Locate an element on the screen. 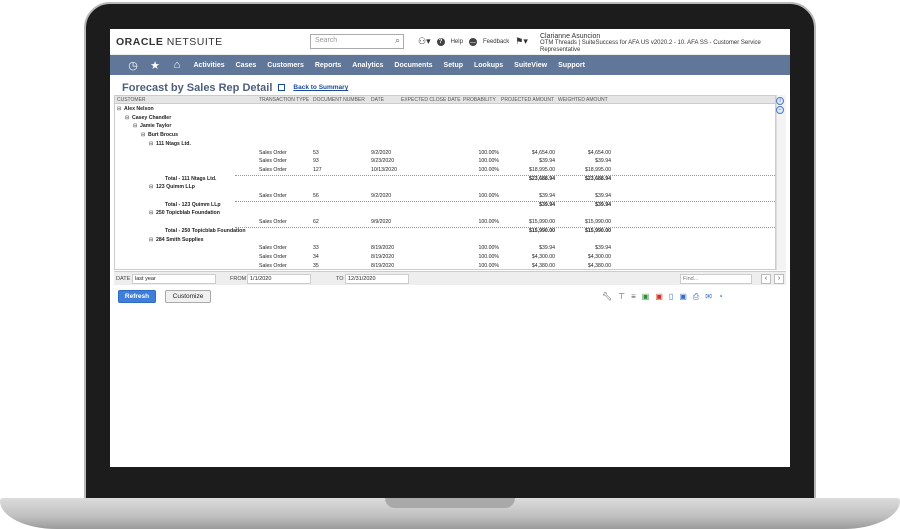 This screenshot has height=529, width=900. pdf-export-icon: ▣ is located at coordinates (659, 297).